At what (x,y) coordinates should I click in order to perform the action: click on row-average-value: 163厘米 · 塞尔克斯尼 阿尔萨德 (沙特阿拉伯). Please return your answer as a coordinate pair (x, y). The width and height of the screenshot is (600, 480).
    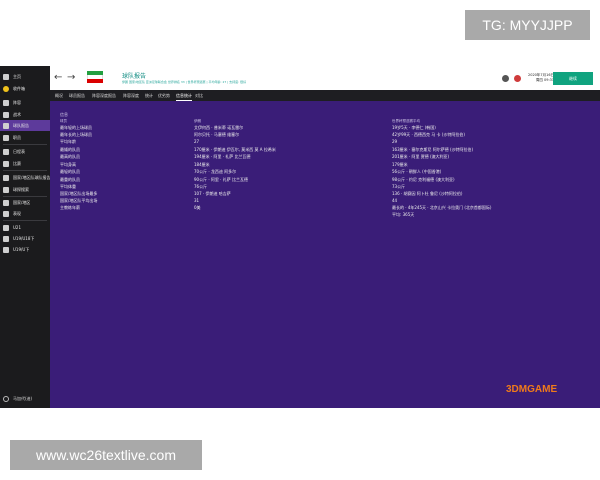
    Looking at the image, I should click on (433, 149).